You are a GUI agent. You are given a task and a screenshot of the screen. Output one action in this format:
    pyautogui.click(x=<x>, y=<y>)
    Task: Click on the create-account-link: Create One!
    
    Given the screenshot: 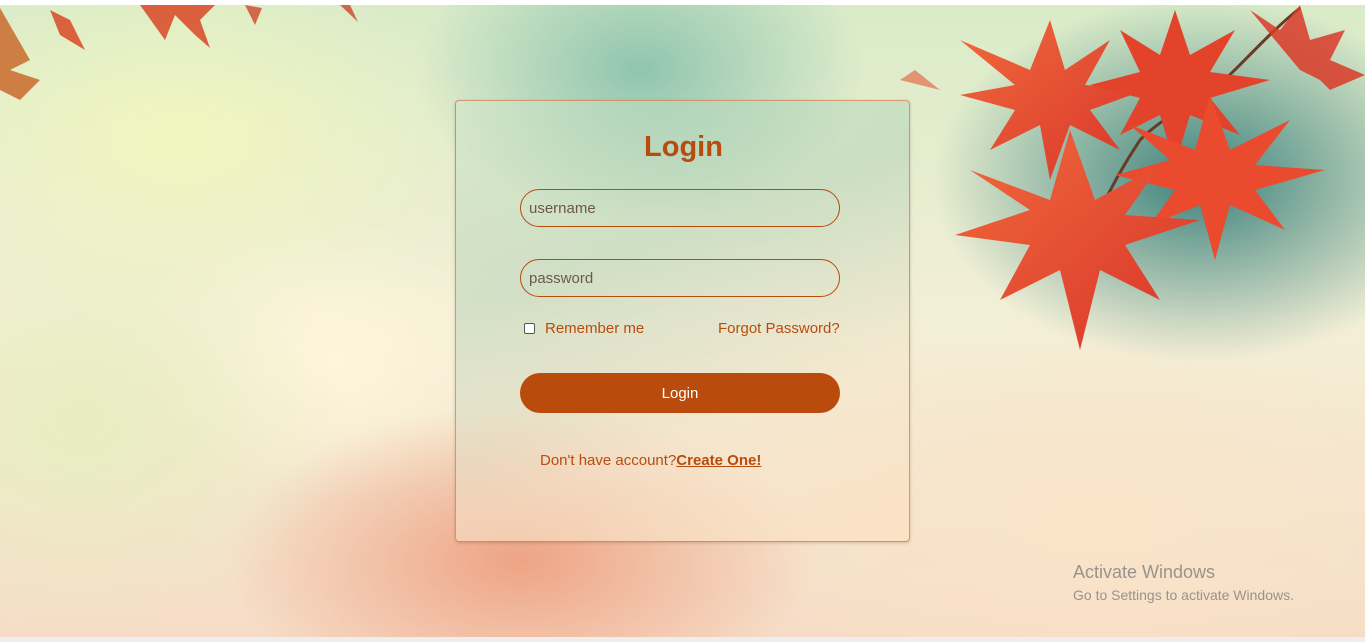 What is the action you would take?
    pyautogui.click(x=718, y=460)
    